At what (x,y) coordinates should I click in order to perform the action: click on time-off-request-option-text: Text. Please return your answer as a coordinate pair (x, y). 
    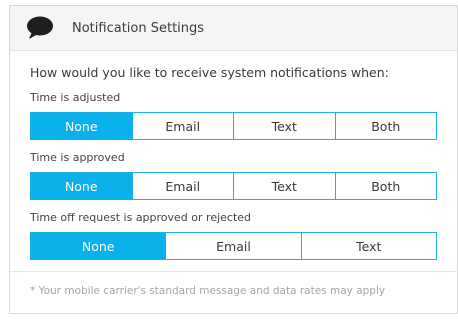
    Looking at the image, I should click on (368, 246).